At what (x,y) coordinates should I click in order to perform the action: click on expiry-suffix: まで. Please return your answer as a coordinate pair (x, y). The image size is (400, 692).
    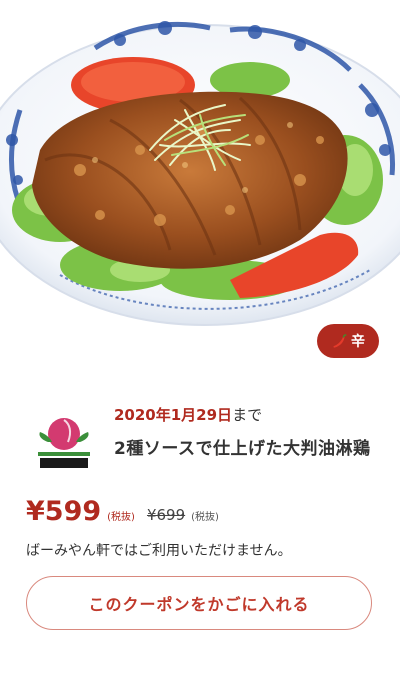
    Looking at the image, I should click on (247, 415).